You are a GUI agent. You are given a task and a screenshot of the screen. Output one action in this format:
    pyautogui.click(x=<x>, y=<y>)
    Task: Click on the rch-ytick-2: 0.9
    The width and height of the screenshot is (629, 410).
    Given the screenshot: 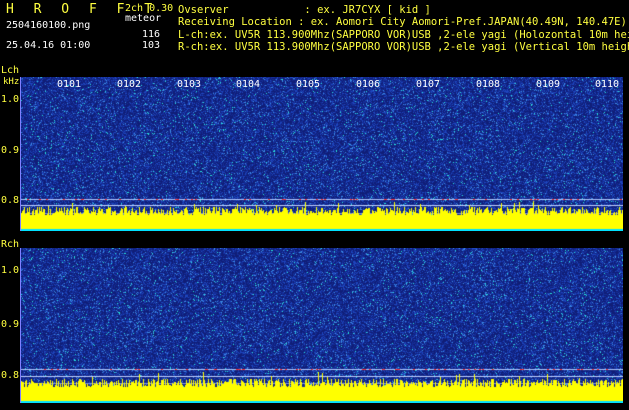 What is the action you would take?
    pyautogui.click(x=10, y=324)
    